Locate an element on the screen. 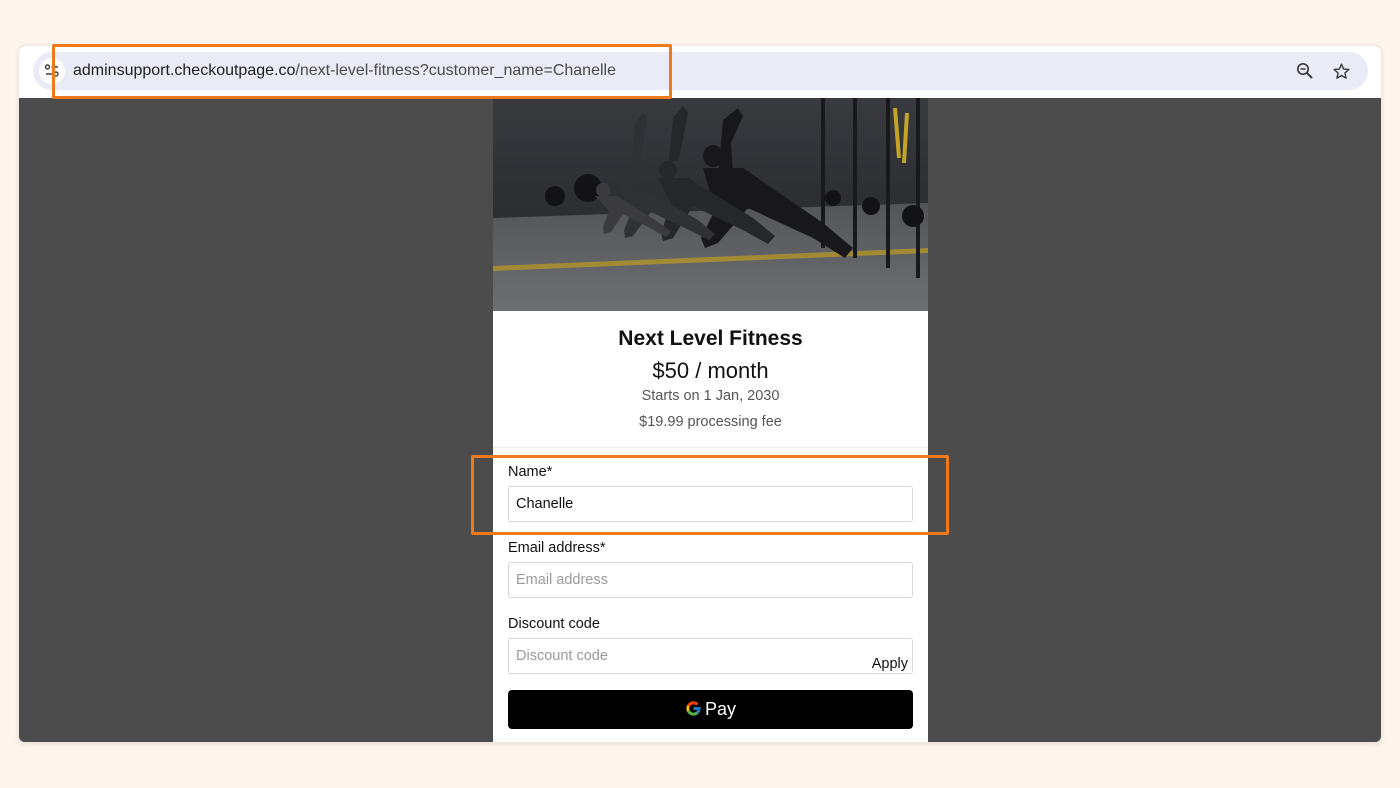  name-input is located at coordinates (710, 504).